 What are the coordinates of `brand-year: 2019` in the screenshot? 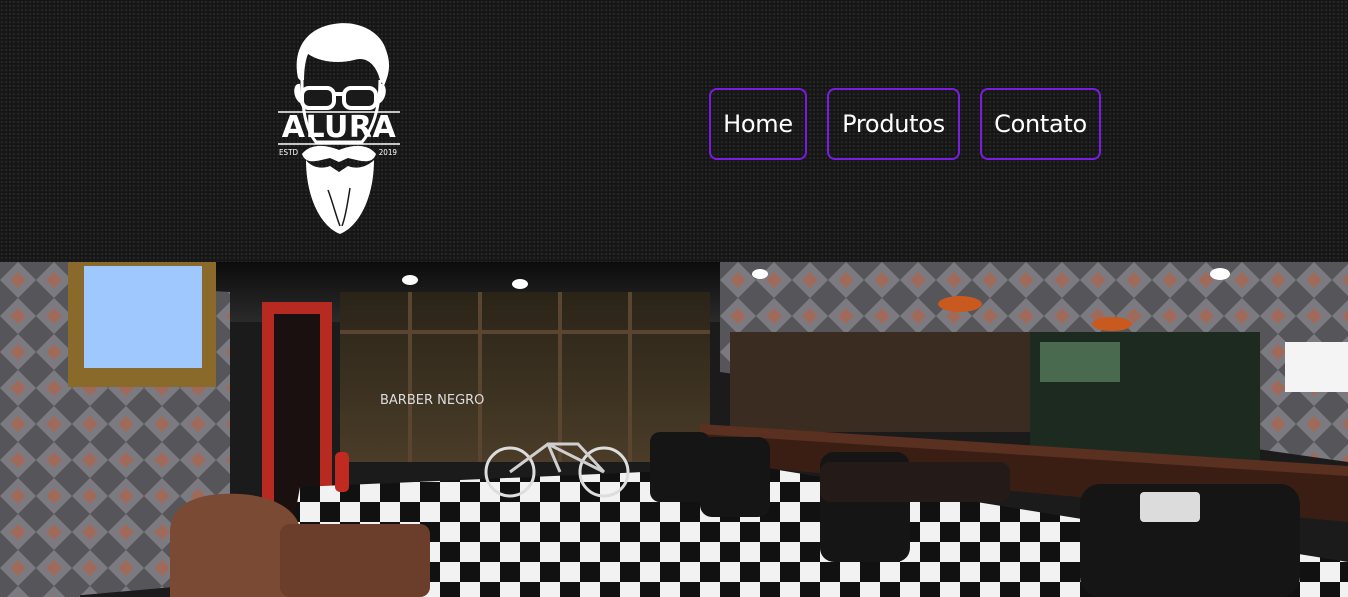 It's located at (387, 152).